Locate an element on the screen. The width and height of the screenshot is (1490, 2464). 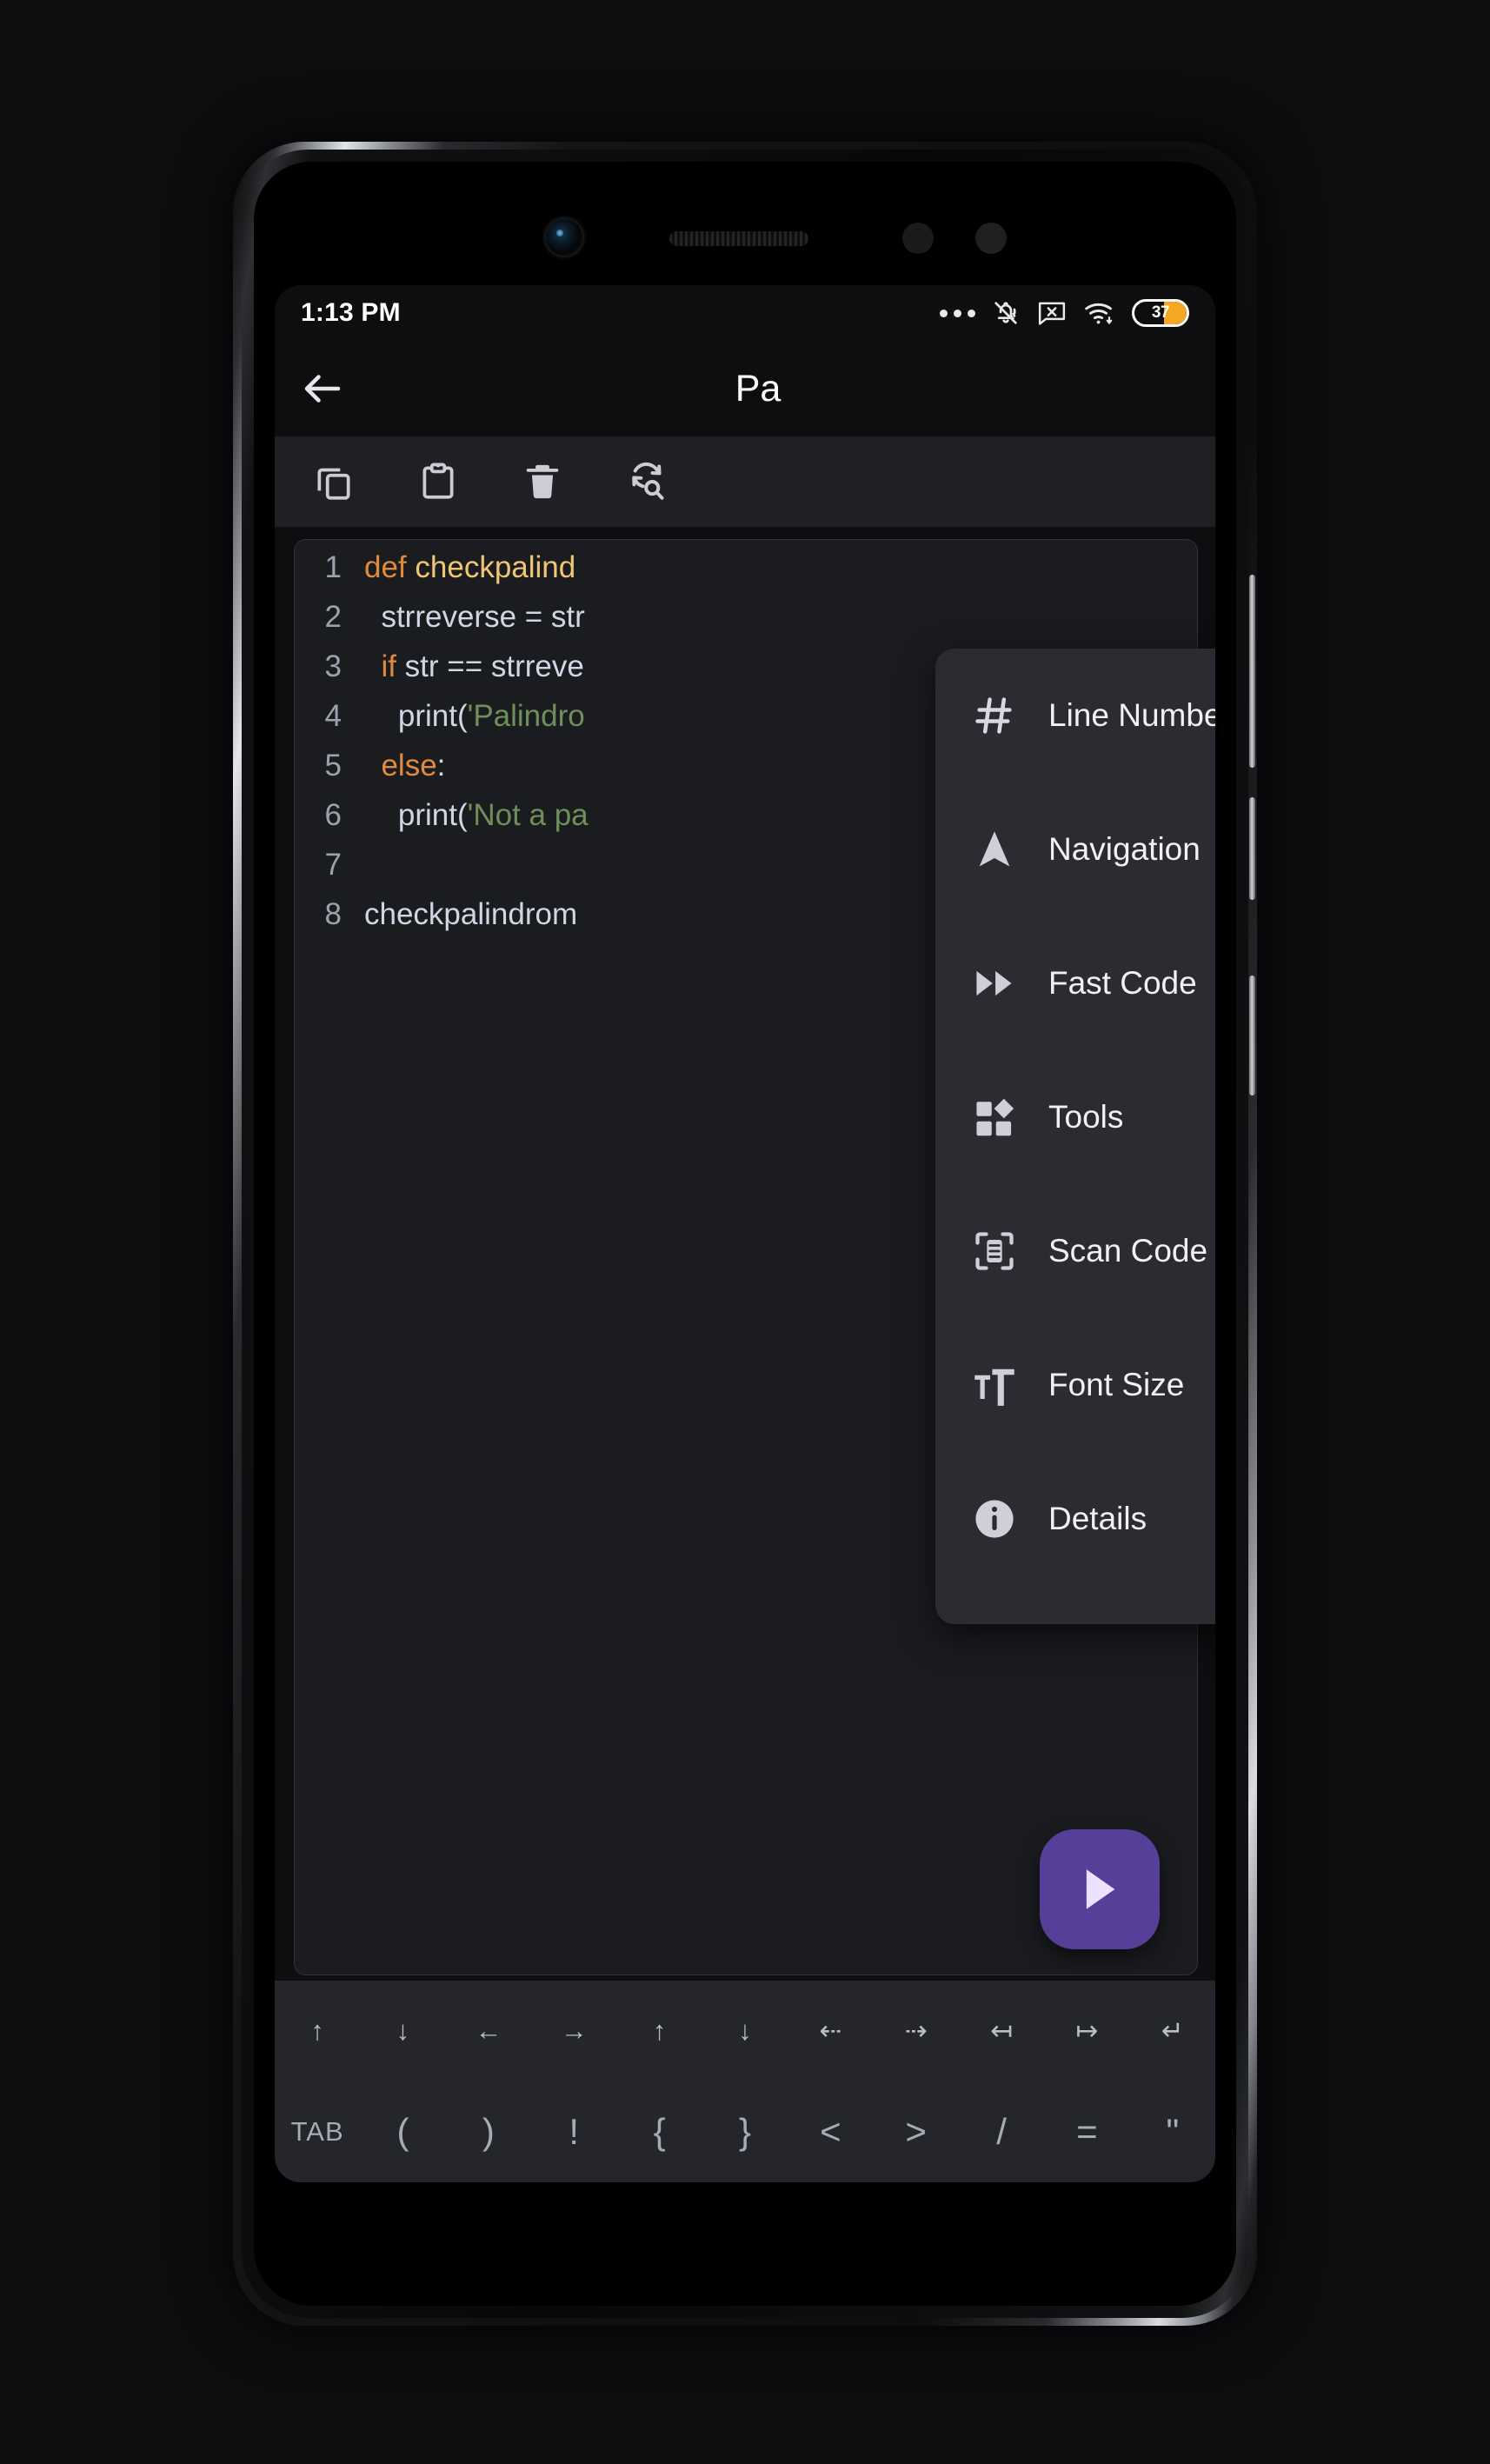
tools-grid-icon is located at coordinates (1003, 1117).